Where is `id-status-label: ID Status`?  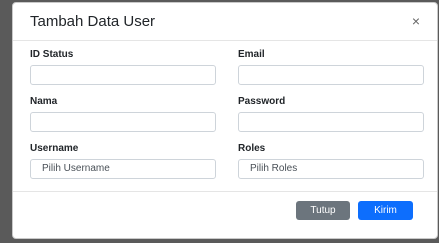 id-status-label: ID Status is located at coordinates (52, 54).